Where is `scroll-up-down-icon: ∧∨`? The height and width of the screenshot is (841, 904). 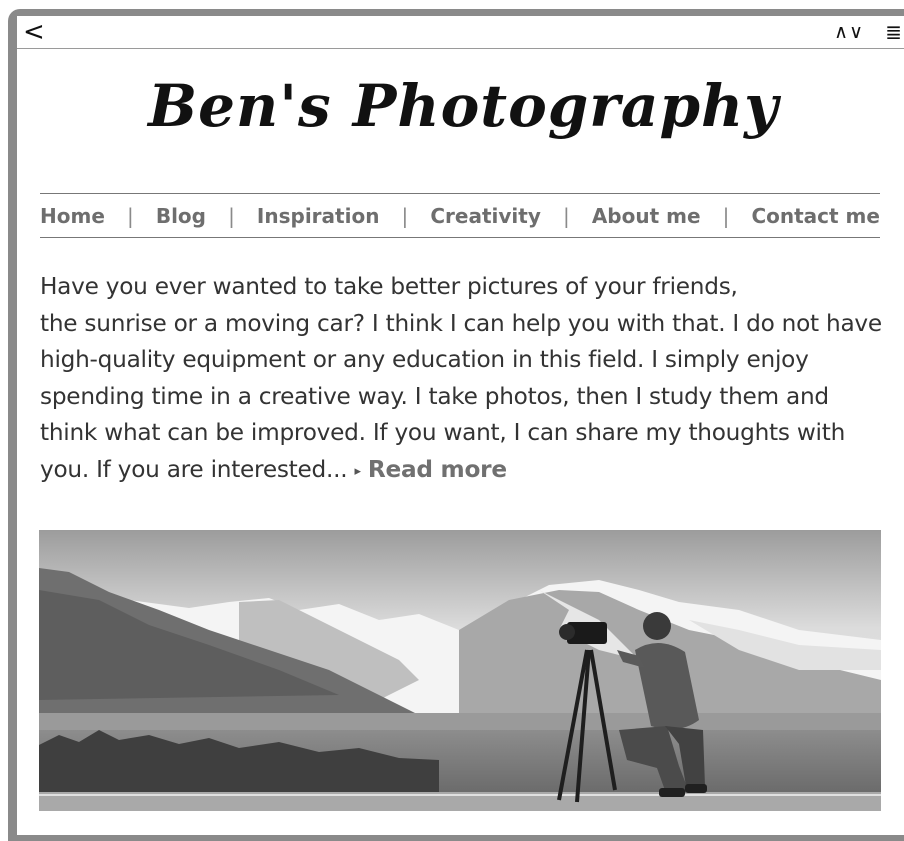
scroll-up-down-icon: ∧∨ is located at coordinates (849, 32).